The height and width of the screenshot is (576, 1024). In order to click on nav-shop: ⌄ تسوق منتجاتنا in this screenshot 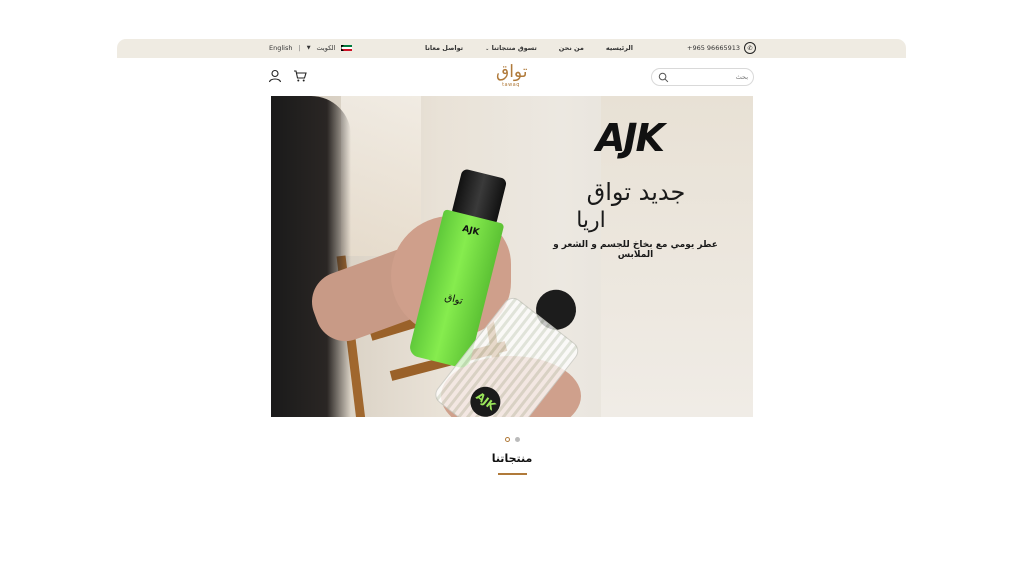, I will do `click(511, 48)`.